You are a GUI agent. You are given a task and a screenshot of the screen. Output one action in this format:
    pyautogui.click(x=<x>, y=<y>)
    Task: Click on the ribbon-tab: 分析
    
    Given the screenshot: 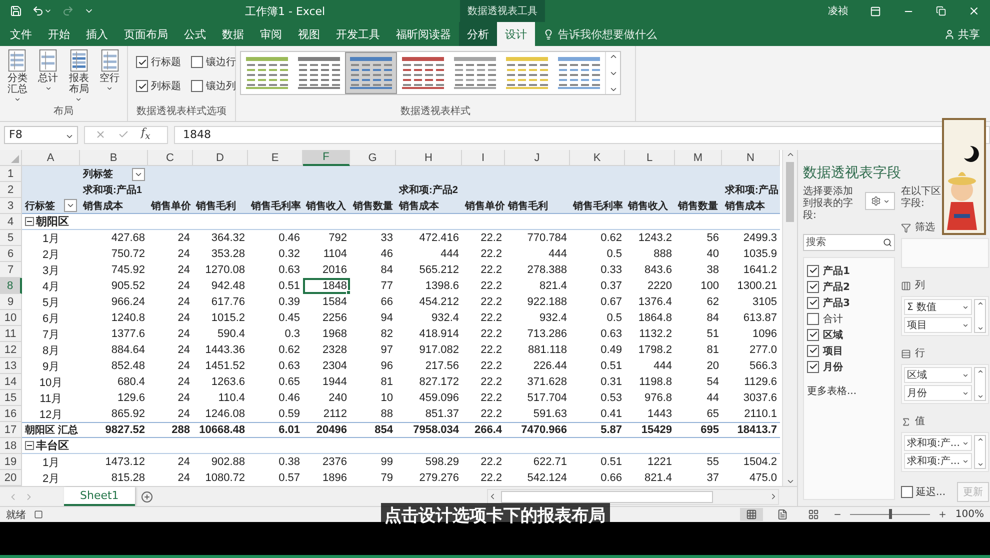 What is the action you would take?
    pyautogui.click(x=478, y=34)
    